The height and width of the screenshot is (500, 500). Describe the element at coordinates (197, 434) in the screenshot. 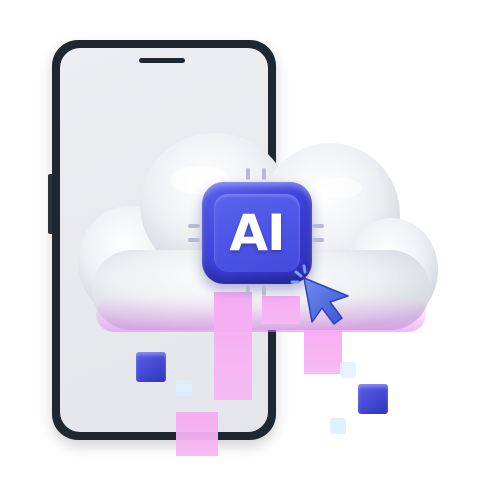

I see `pink-bar-bottom` at that location.